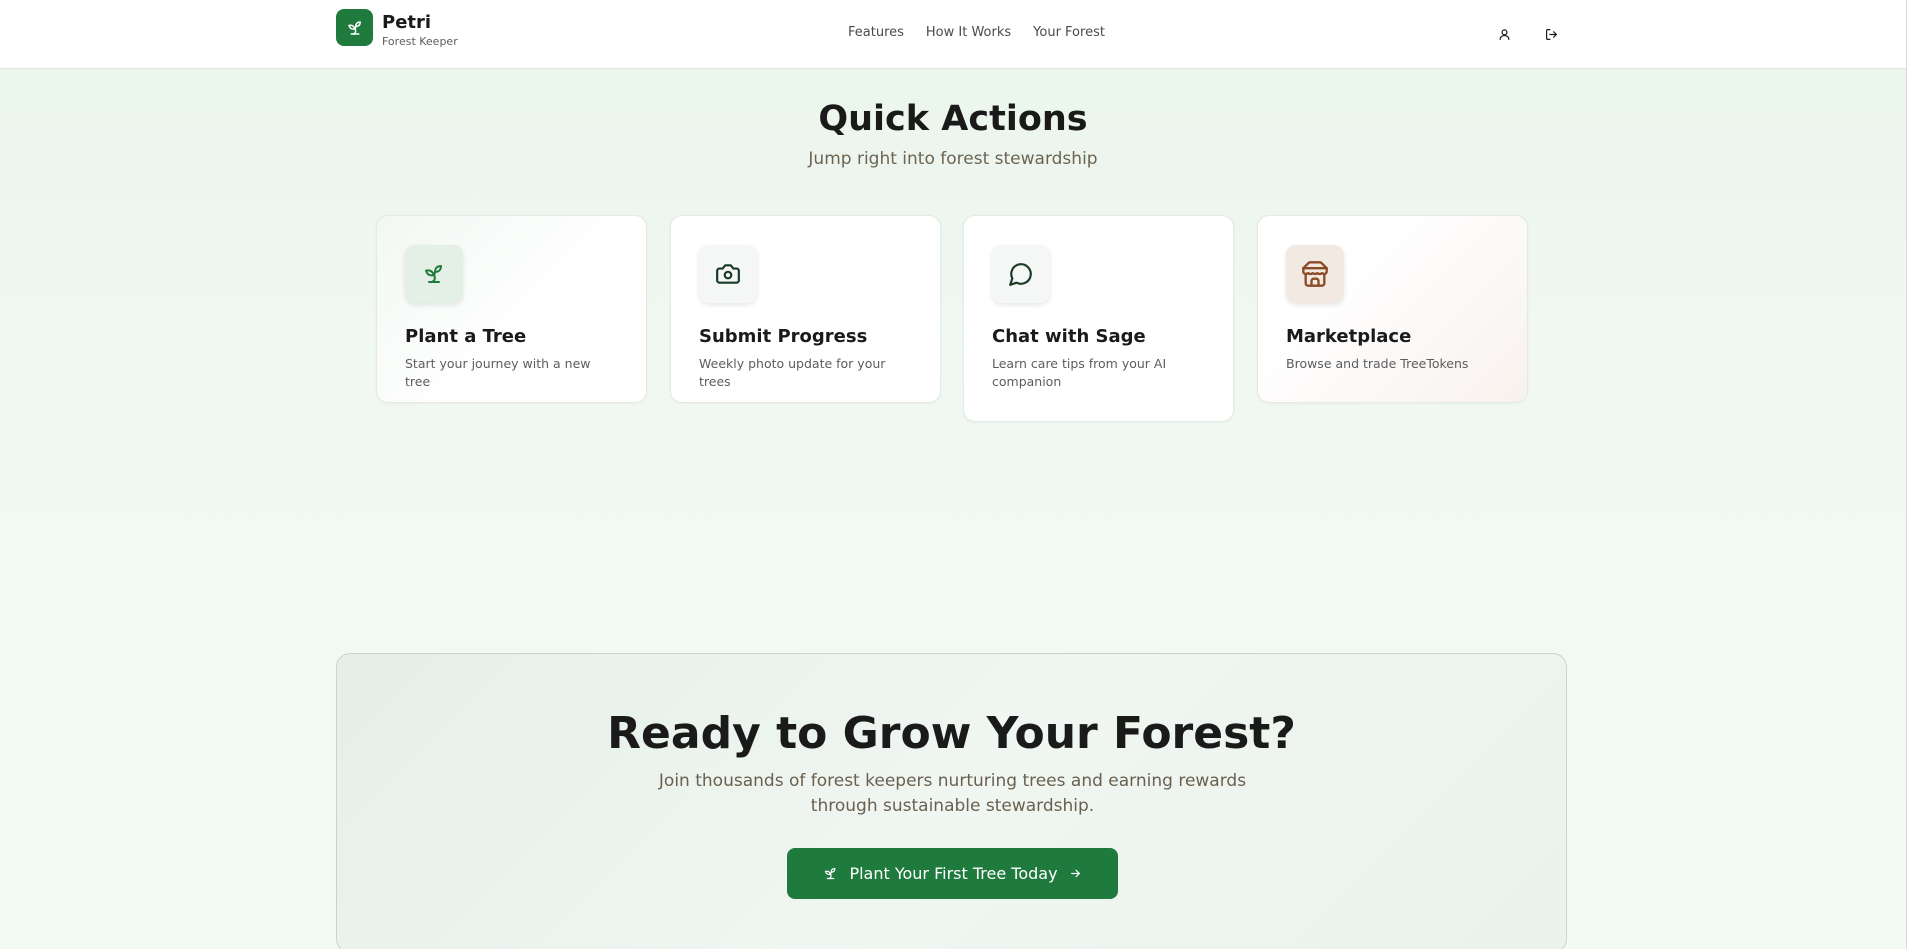 Image resolution: width=1907 pixels, height=949 pixels. What do you see at coordinates (1527, 34) in the screenshot?
I see `header-actions` at bounding box center [1527, 34].